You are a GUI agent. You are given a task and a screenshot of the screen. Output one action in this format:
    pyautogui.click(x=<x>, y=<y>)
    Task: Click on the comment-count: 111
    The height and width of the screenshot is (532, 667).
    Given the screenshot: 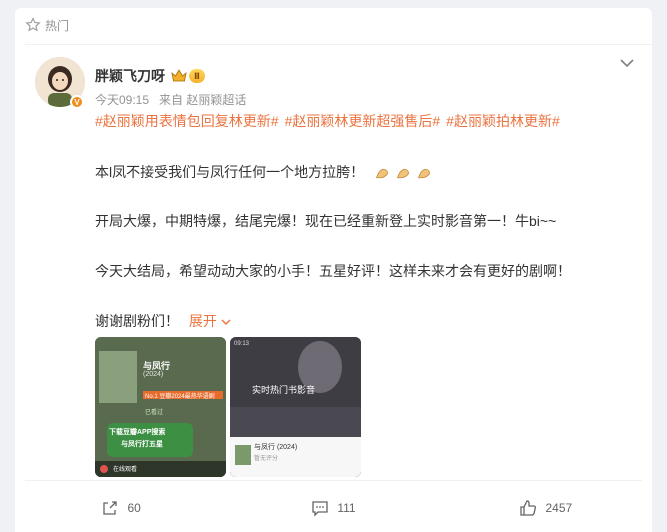 What is the action you would take?
    pyautogui.click(x=346, y=508)
    